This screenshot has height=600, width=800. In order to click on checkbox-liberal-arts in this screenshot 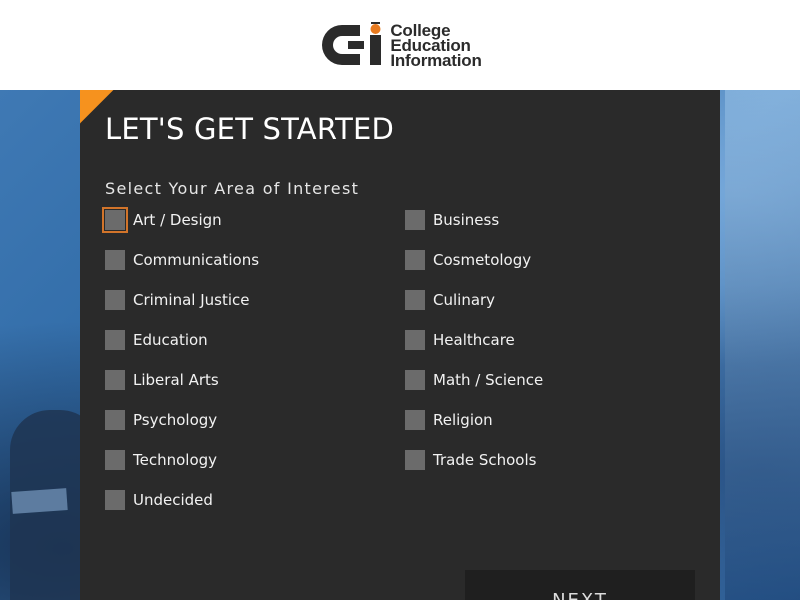, I will do `click(115, 380)`.